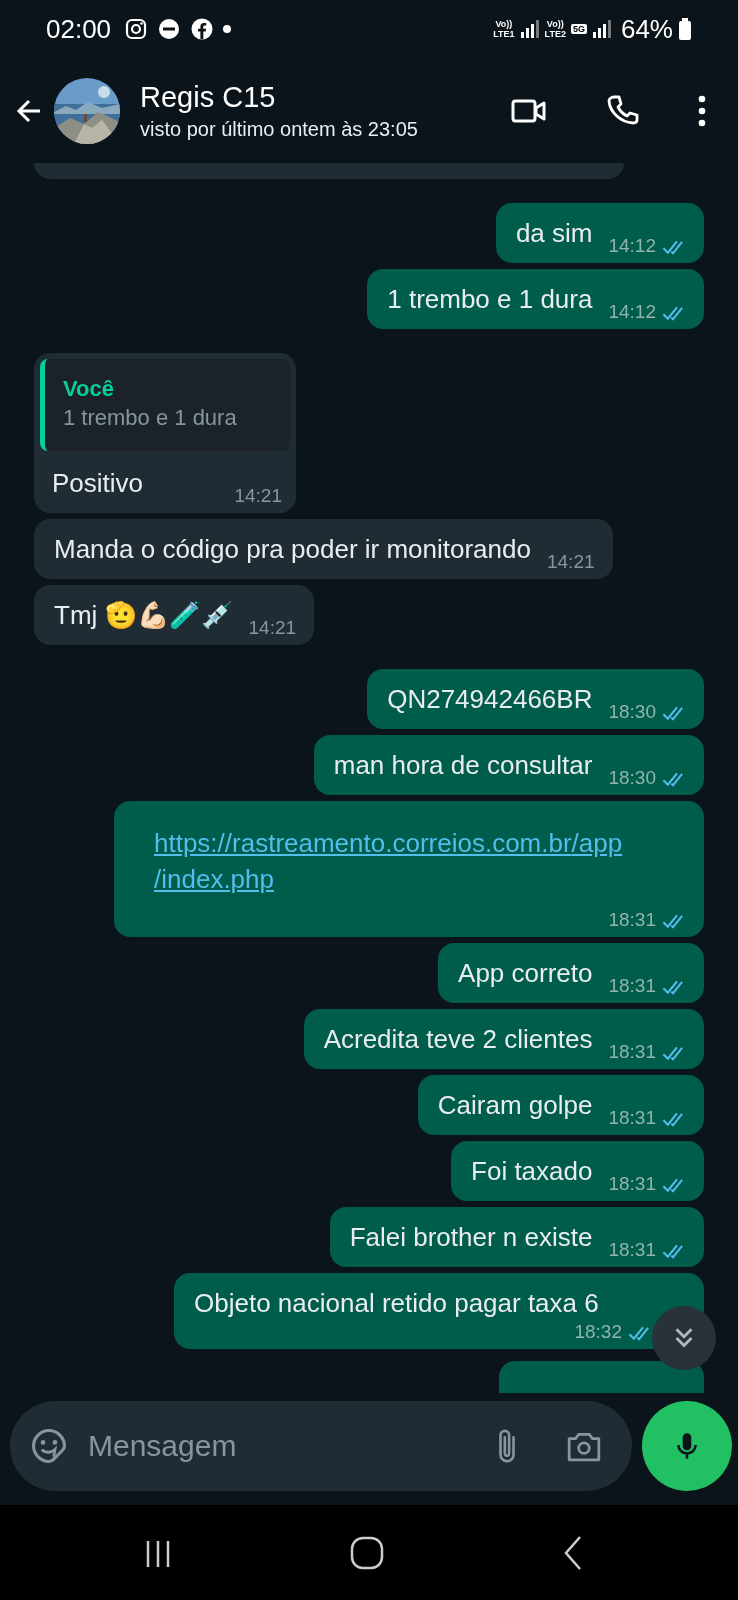 This screenshot has width=738, height=1600. I want to click on message-text: QN274942466BR, so click(490, 699).